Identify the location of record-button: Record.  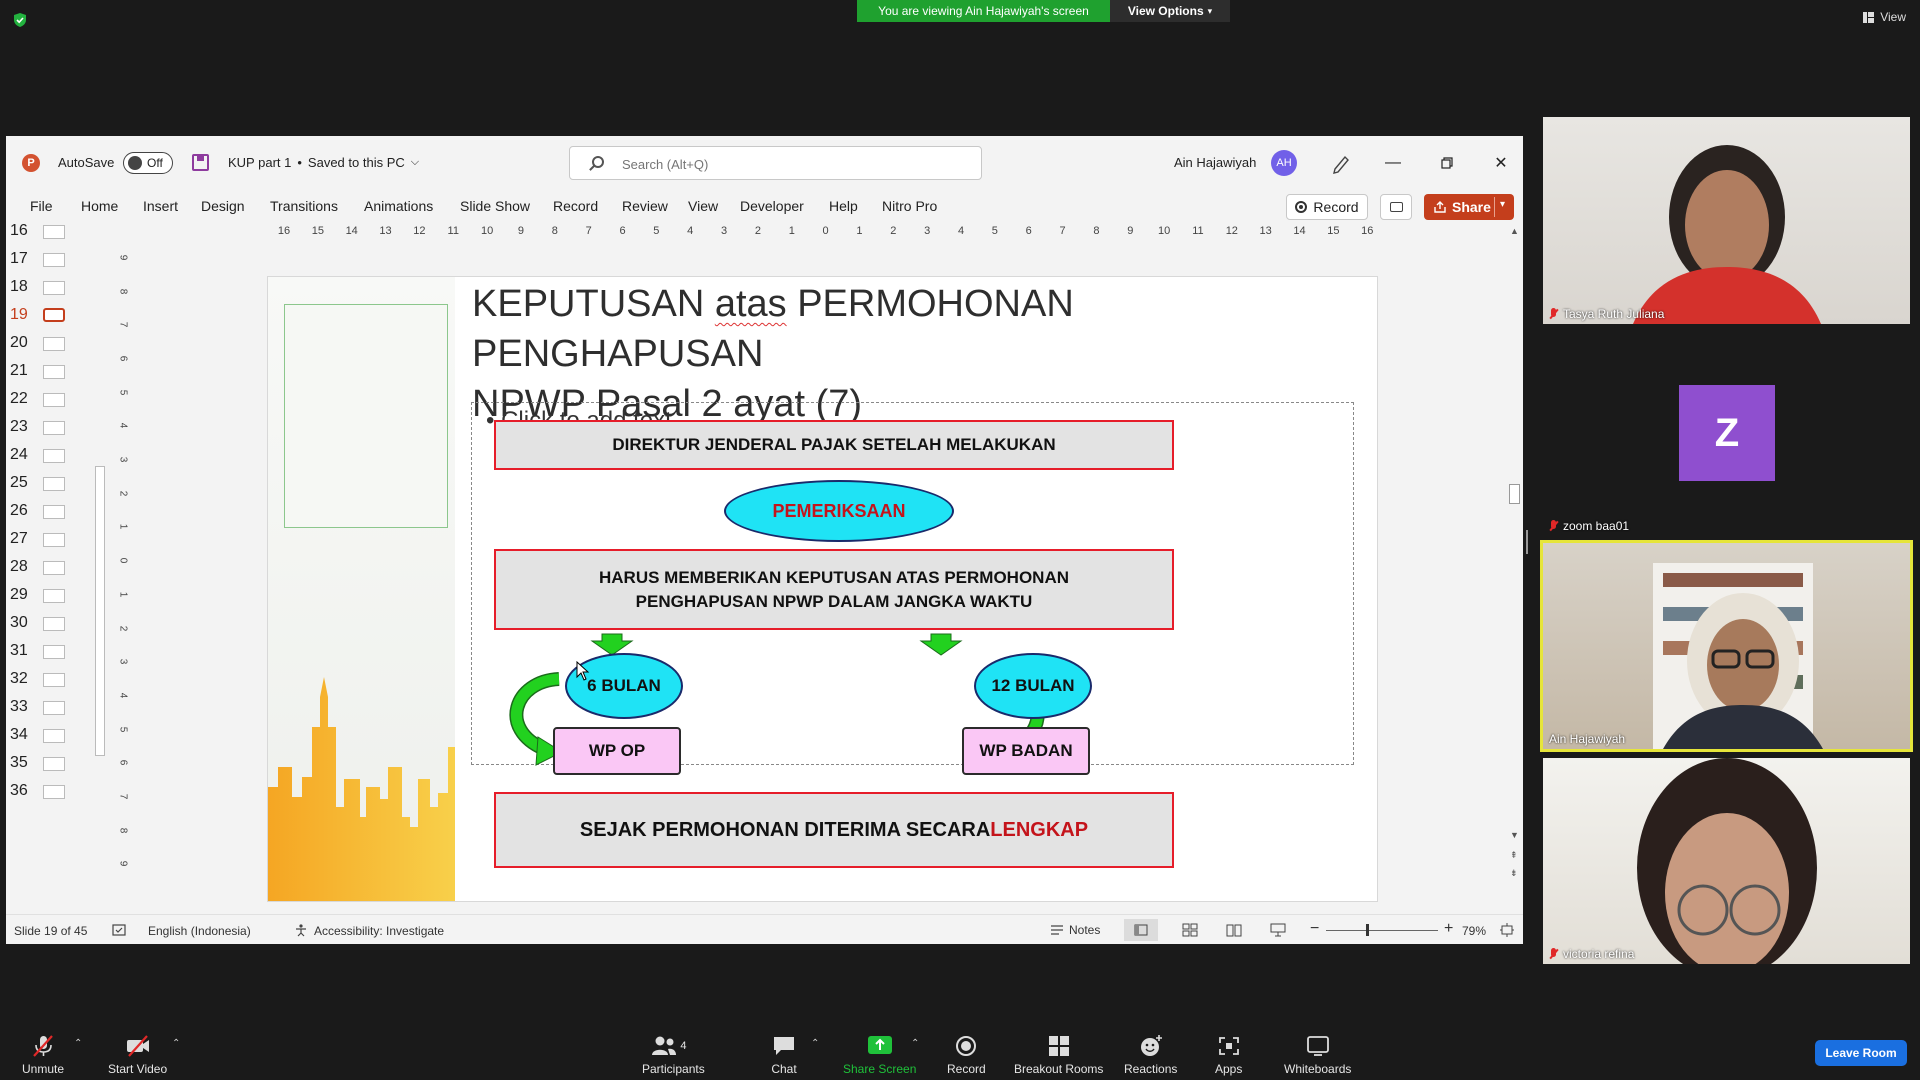
(1327, 207).